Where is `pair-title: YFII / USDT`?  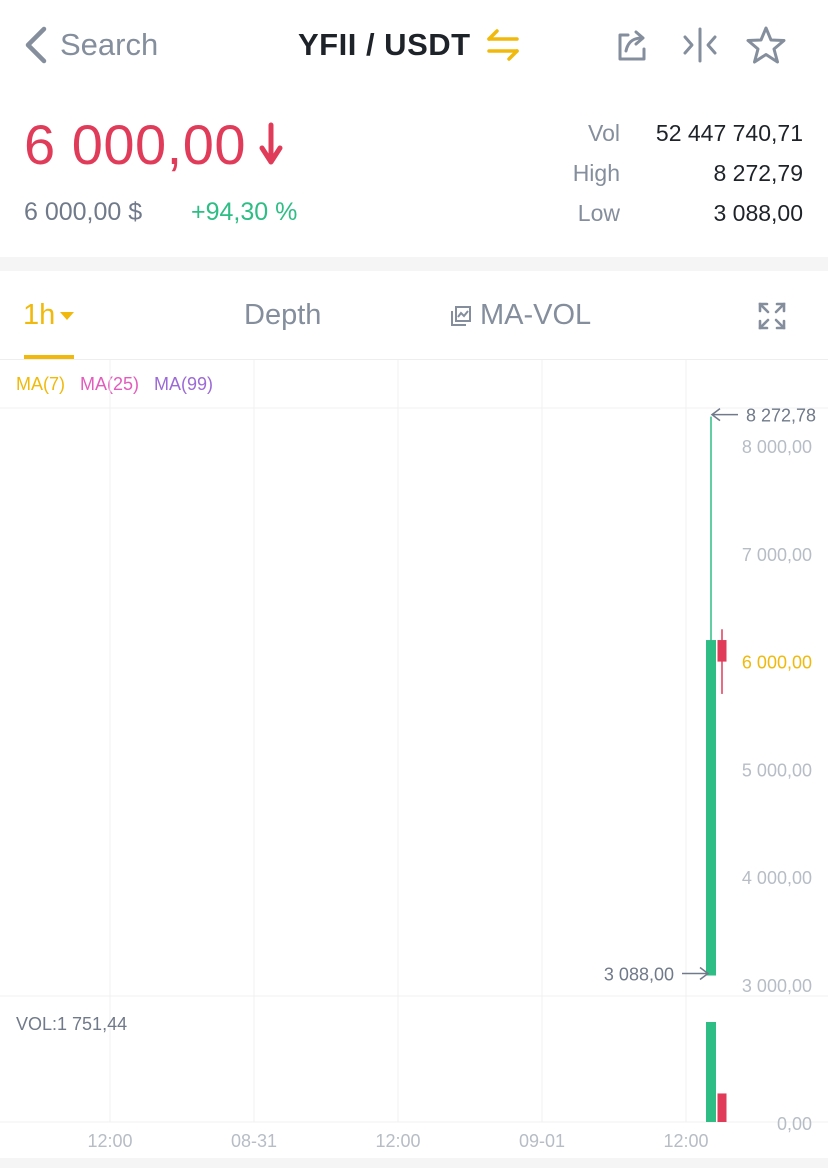 pair-title: YFII / USDT is located at coordinates (384, 44).